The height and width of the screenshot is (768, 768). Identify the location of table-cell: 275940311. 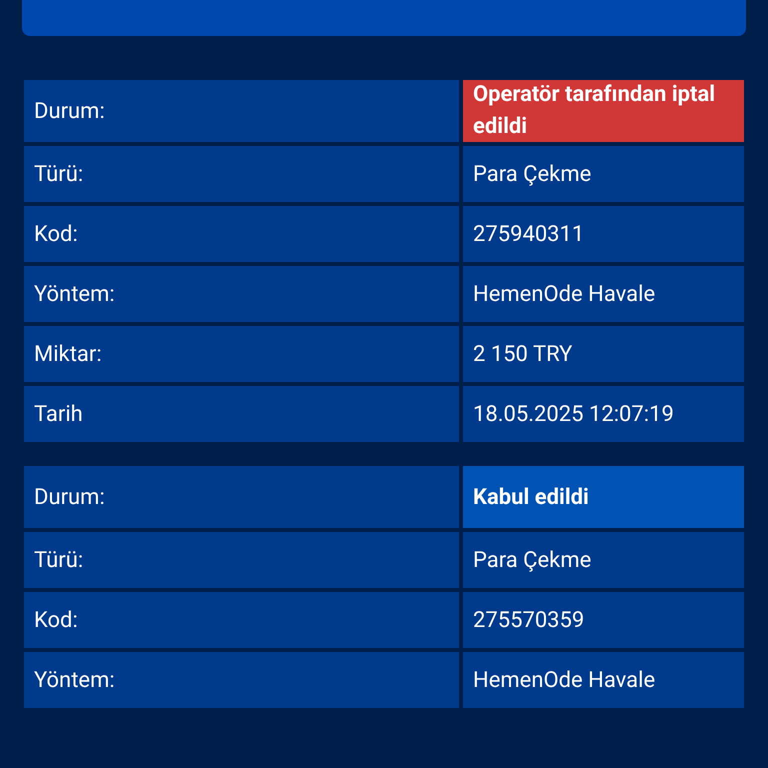
(603, 234).